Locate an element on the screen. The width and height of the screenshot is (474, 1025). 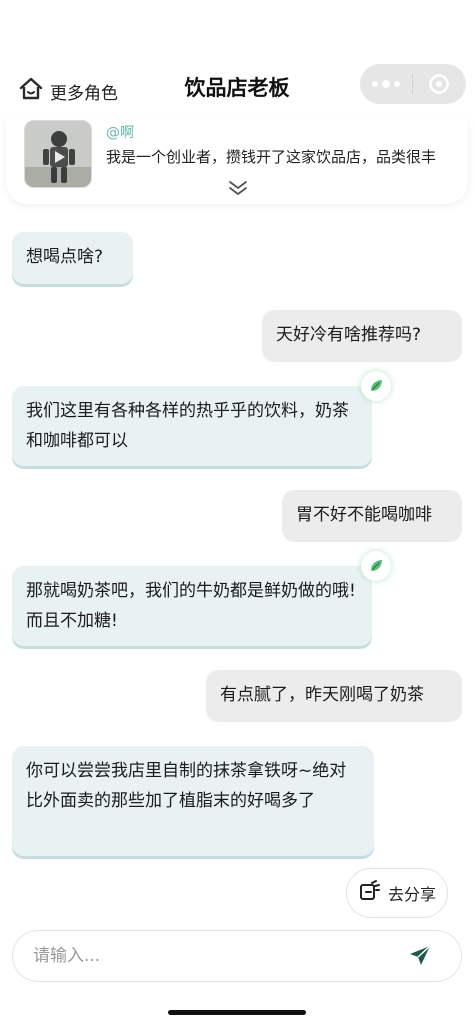
ai-message: 想喝点啥? is located at coordinates (72, 258).